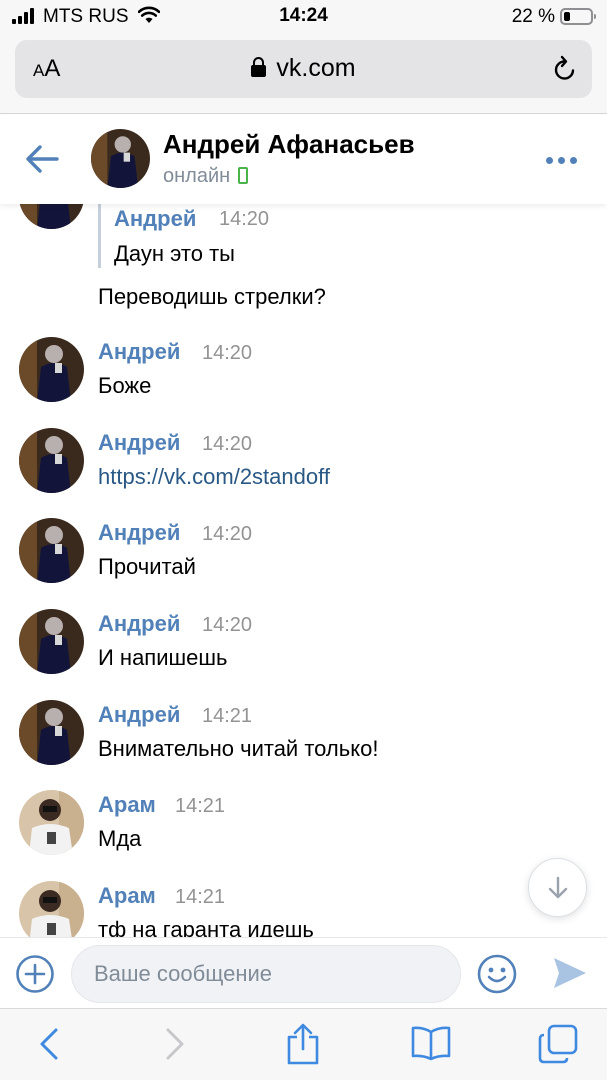 The width and height of the screenshot is (607, 1080). I want to click on quote-time: 14:20, so click(244, 219).